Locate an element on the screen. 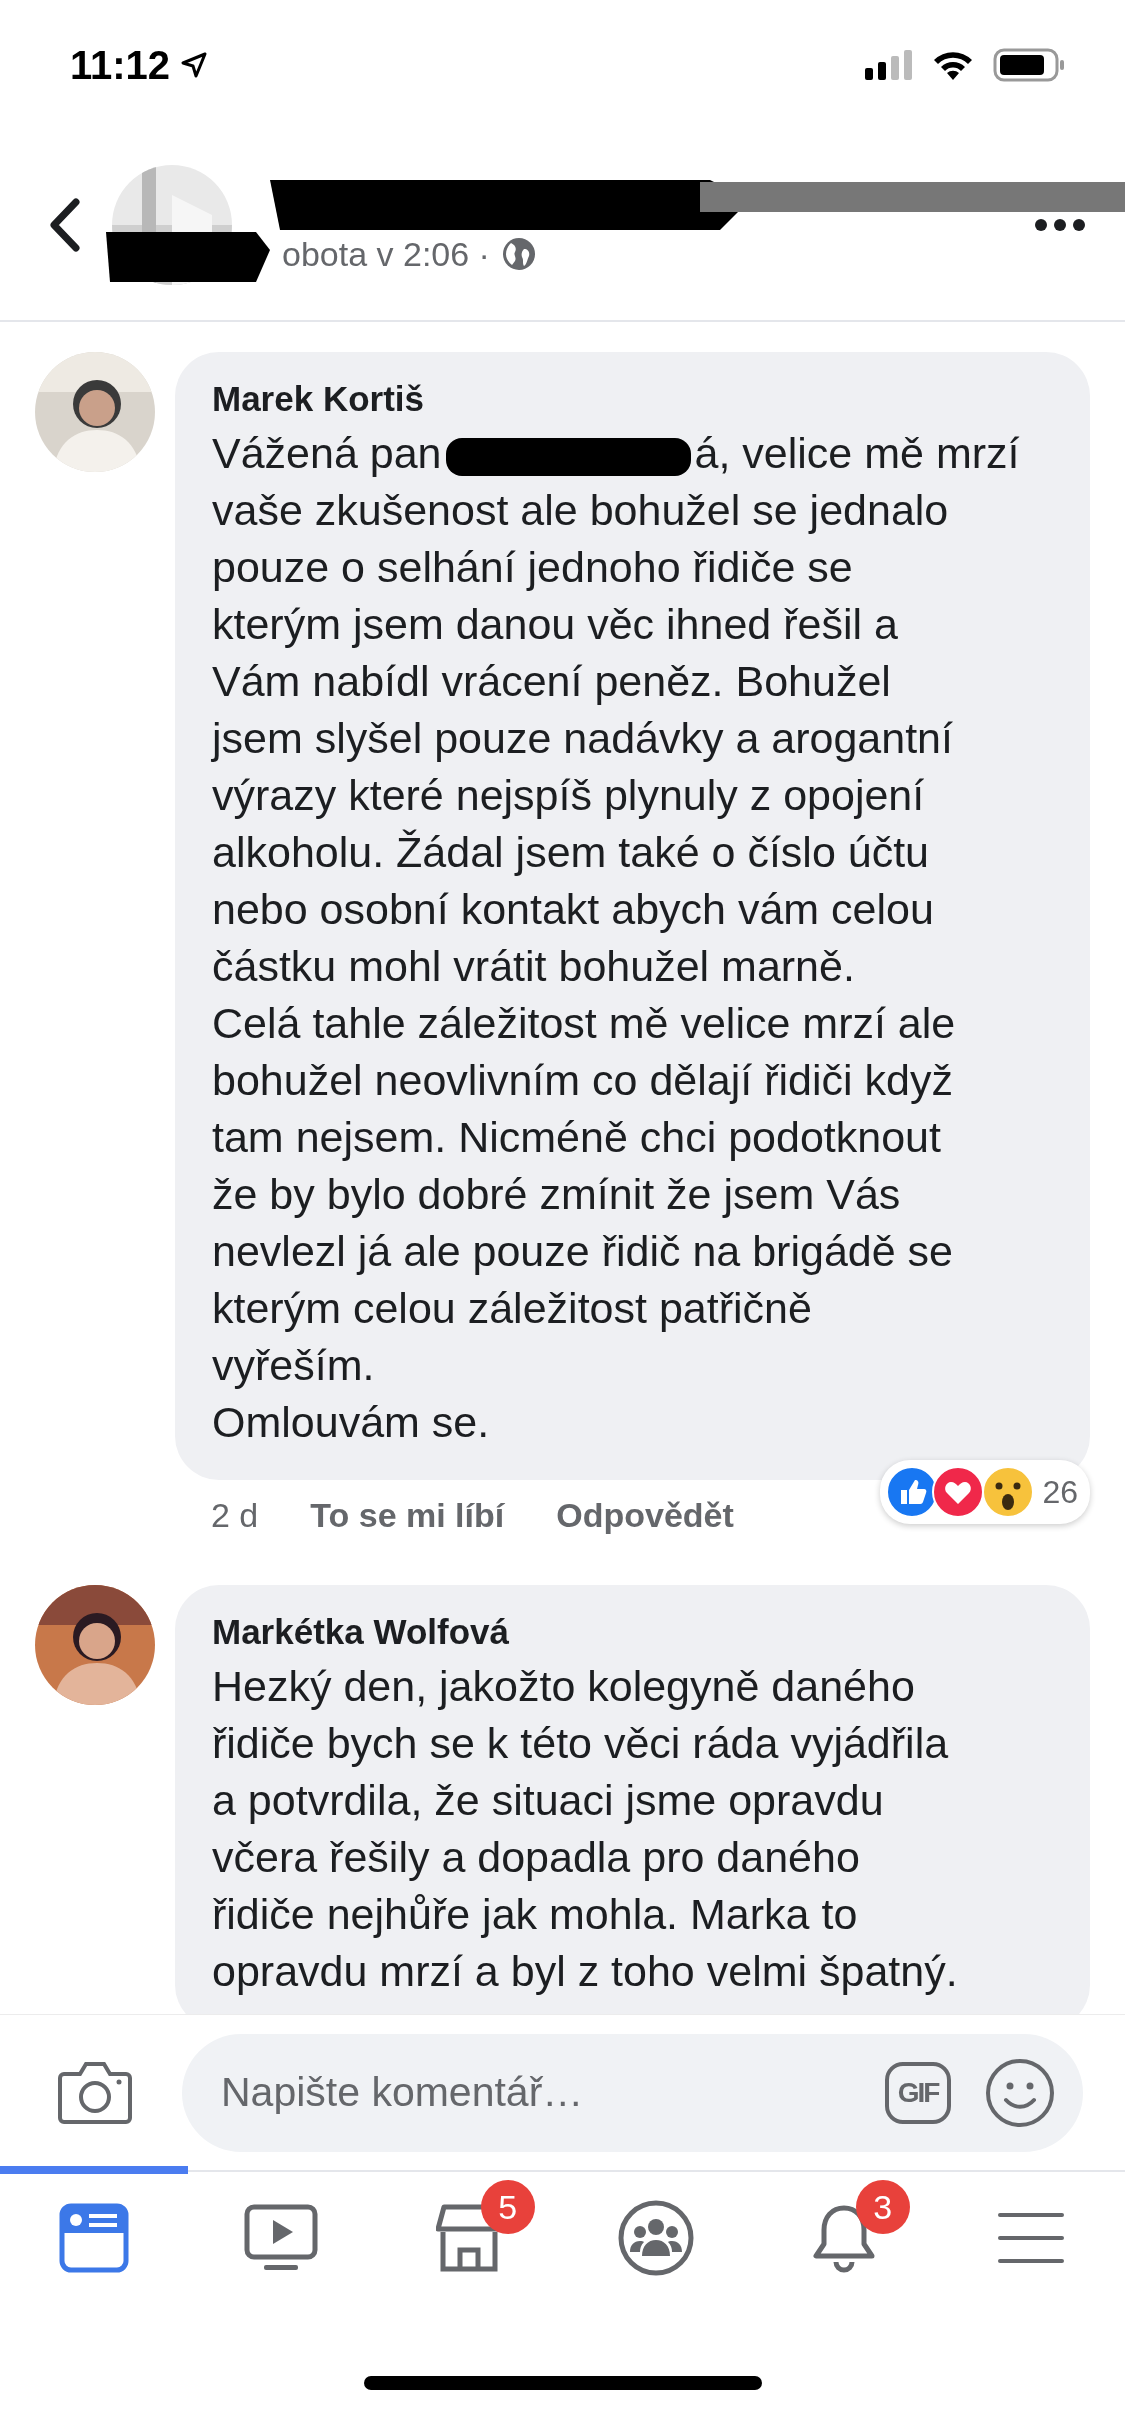 The image size is (1125, 2436). tab: 5 is located at coordinates (469, 2234).